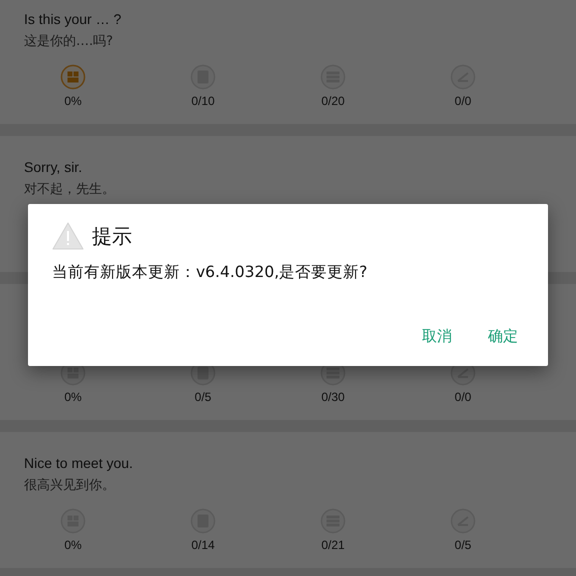 Image resolution: width=576 pixels, height=576 pixels. I want to click on lesson-title: Sorry, sir., so click(54, 167).